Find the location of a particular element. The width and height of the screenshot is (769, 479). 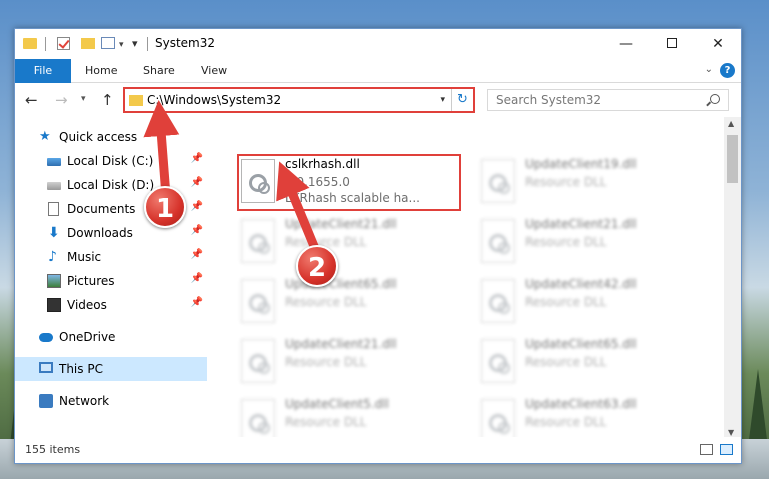

sidebar-item-quick-access: ★ Quick access is located at coordinates (111, 137).